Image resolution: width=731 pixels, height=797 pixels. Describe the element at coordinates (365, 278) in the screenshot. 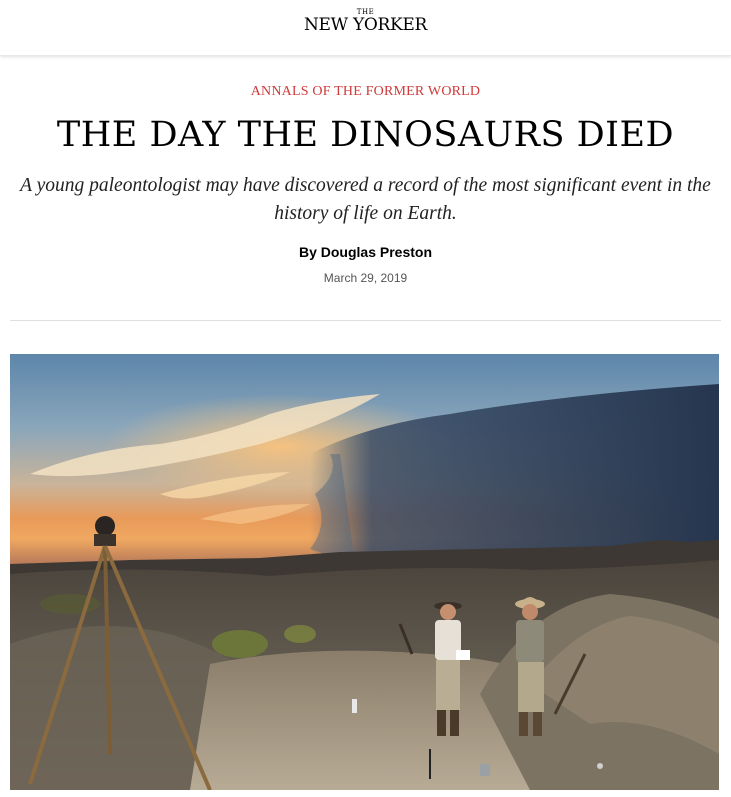

I see `publish-date: March 29, 2019` at that location.